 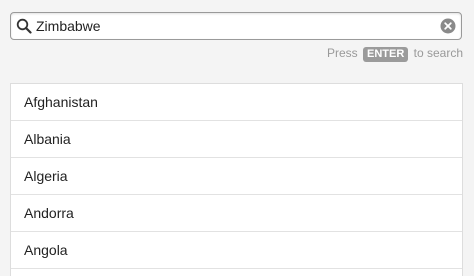 I want to click on search-box, so click(x=236, y=26).